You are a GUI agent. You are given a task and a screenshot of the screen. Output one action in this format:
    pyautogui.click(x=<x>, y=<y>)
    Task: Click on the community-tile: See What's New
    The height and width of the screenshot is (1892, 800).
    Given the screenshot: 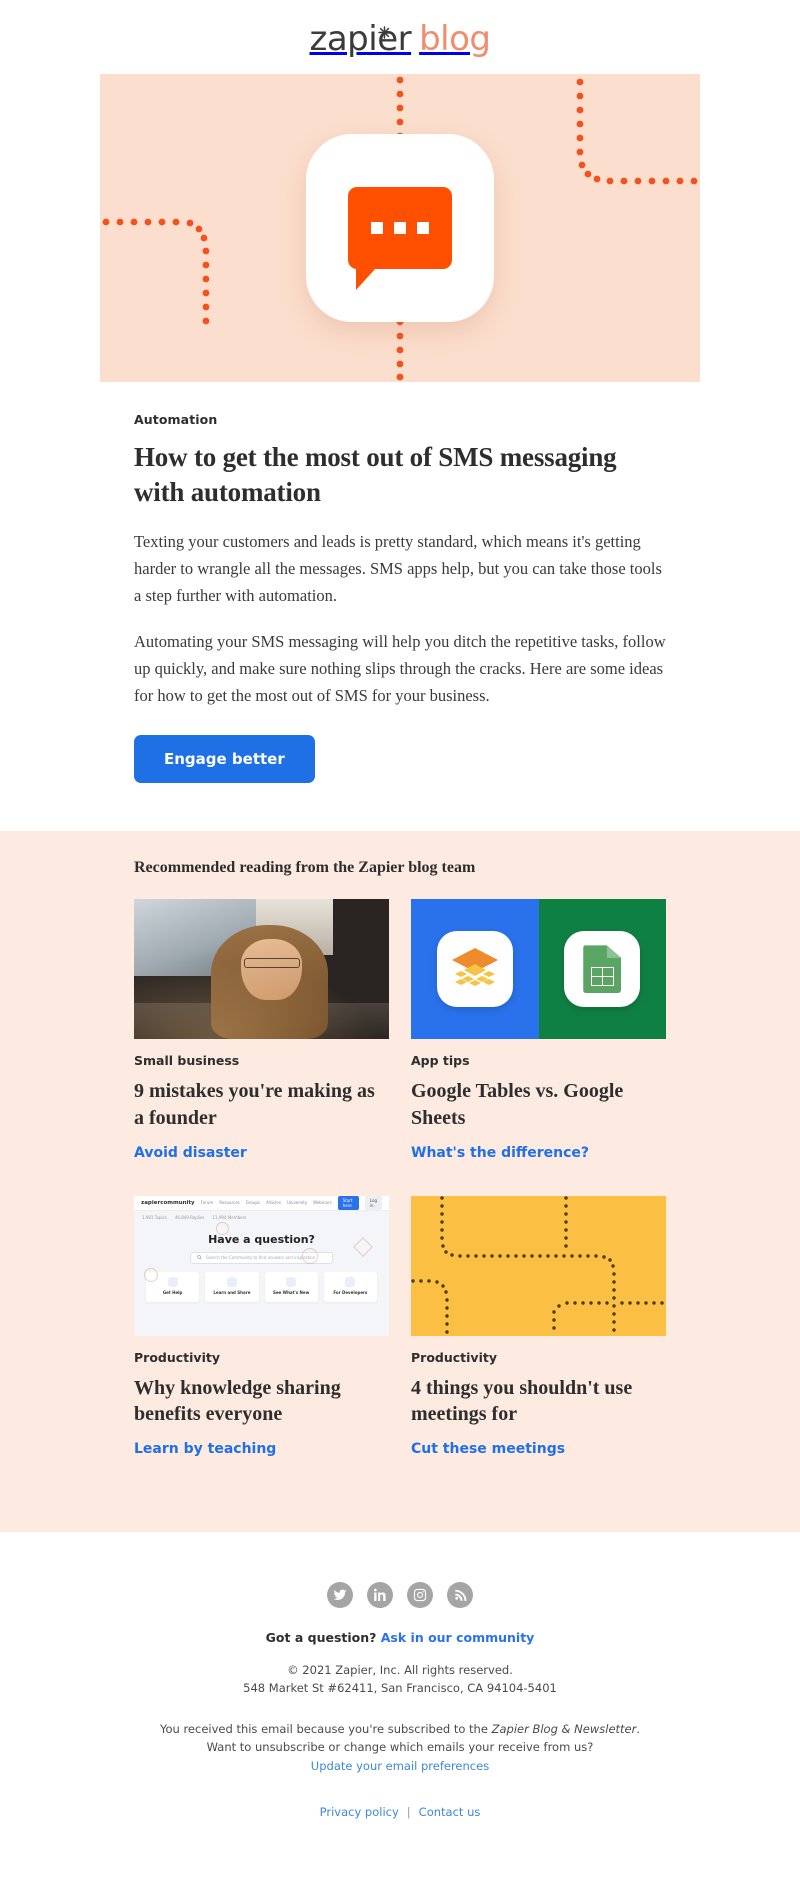 What is the action you would take?
    pyautogui.click(x=291, y=1286)
    